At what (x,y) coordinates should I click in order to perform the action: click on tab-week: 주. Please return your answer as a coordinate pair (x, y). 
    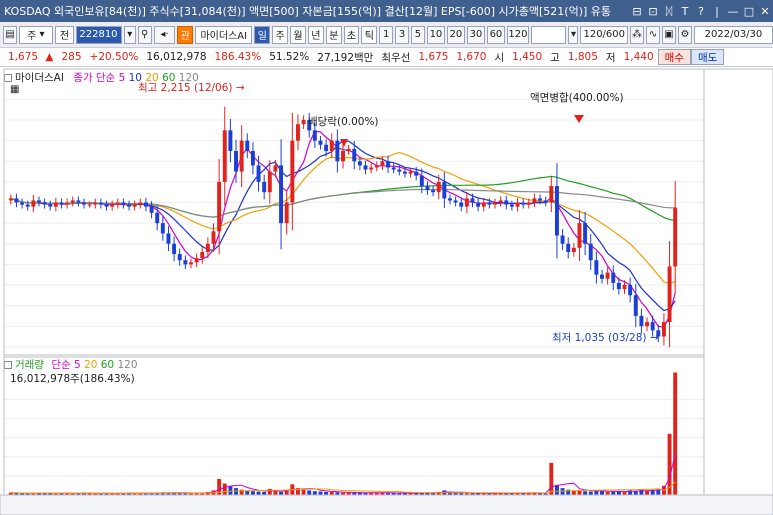
    Looking at the image, I should click on (280, 34).